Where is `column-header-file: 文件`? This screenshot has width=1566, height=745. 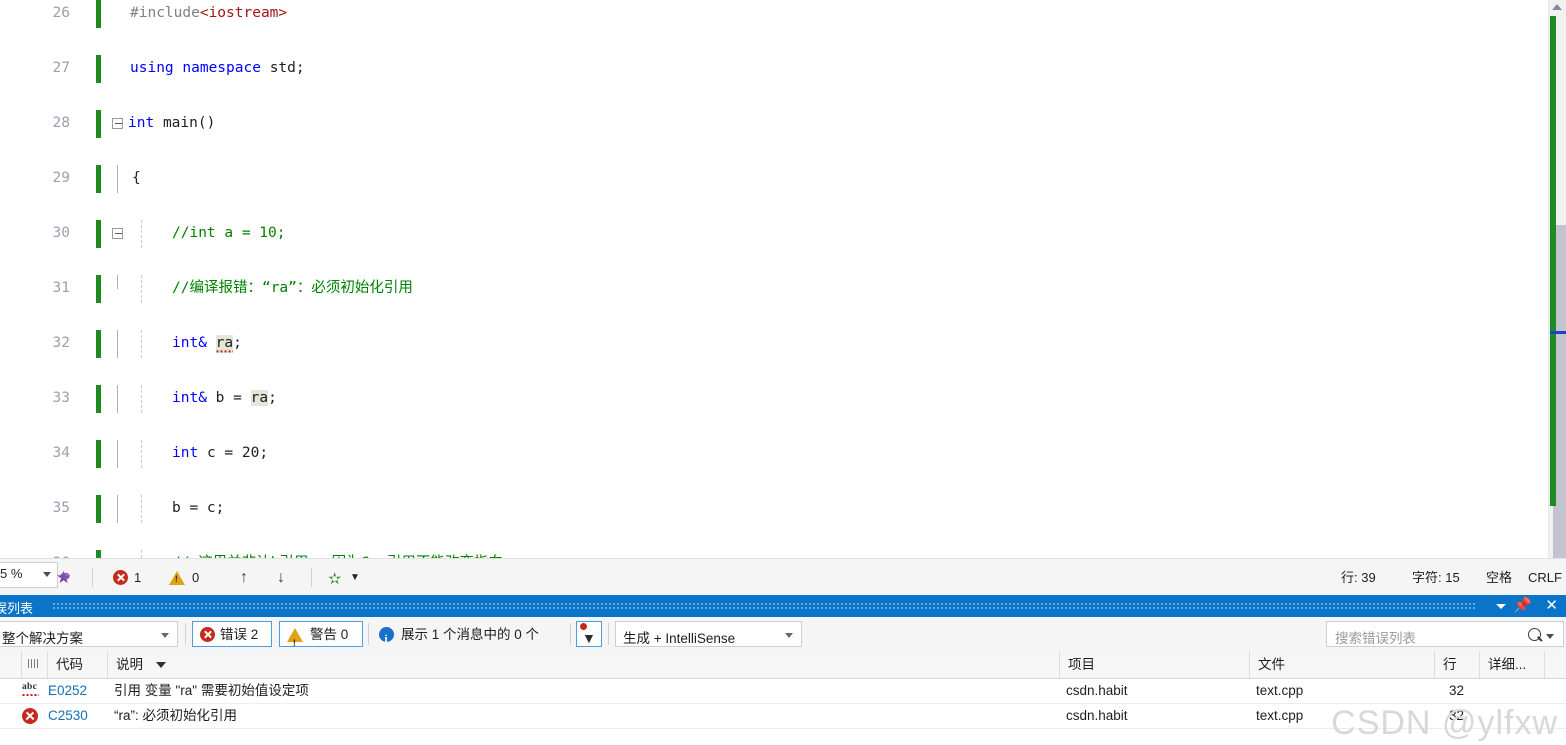 column-header-file: 文件 is located at coordinates (1342, 664).